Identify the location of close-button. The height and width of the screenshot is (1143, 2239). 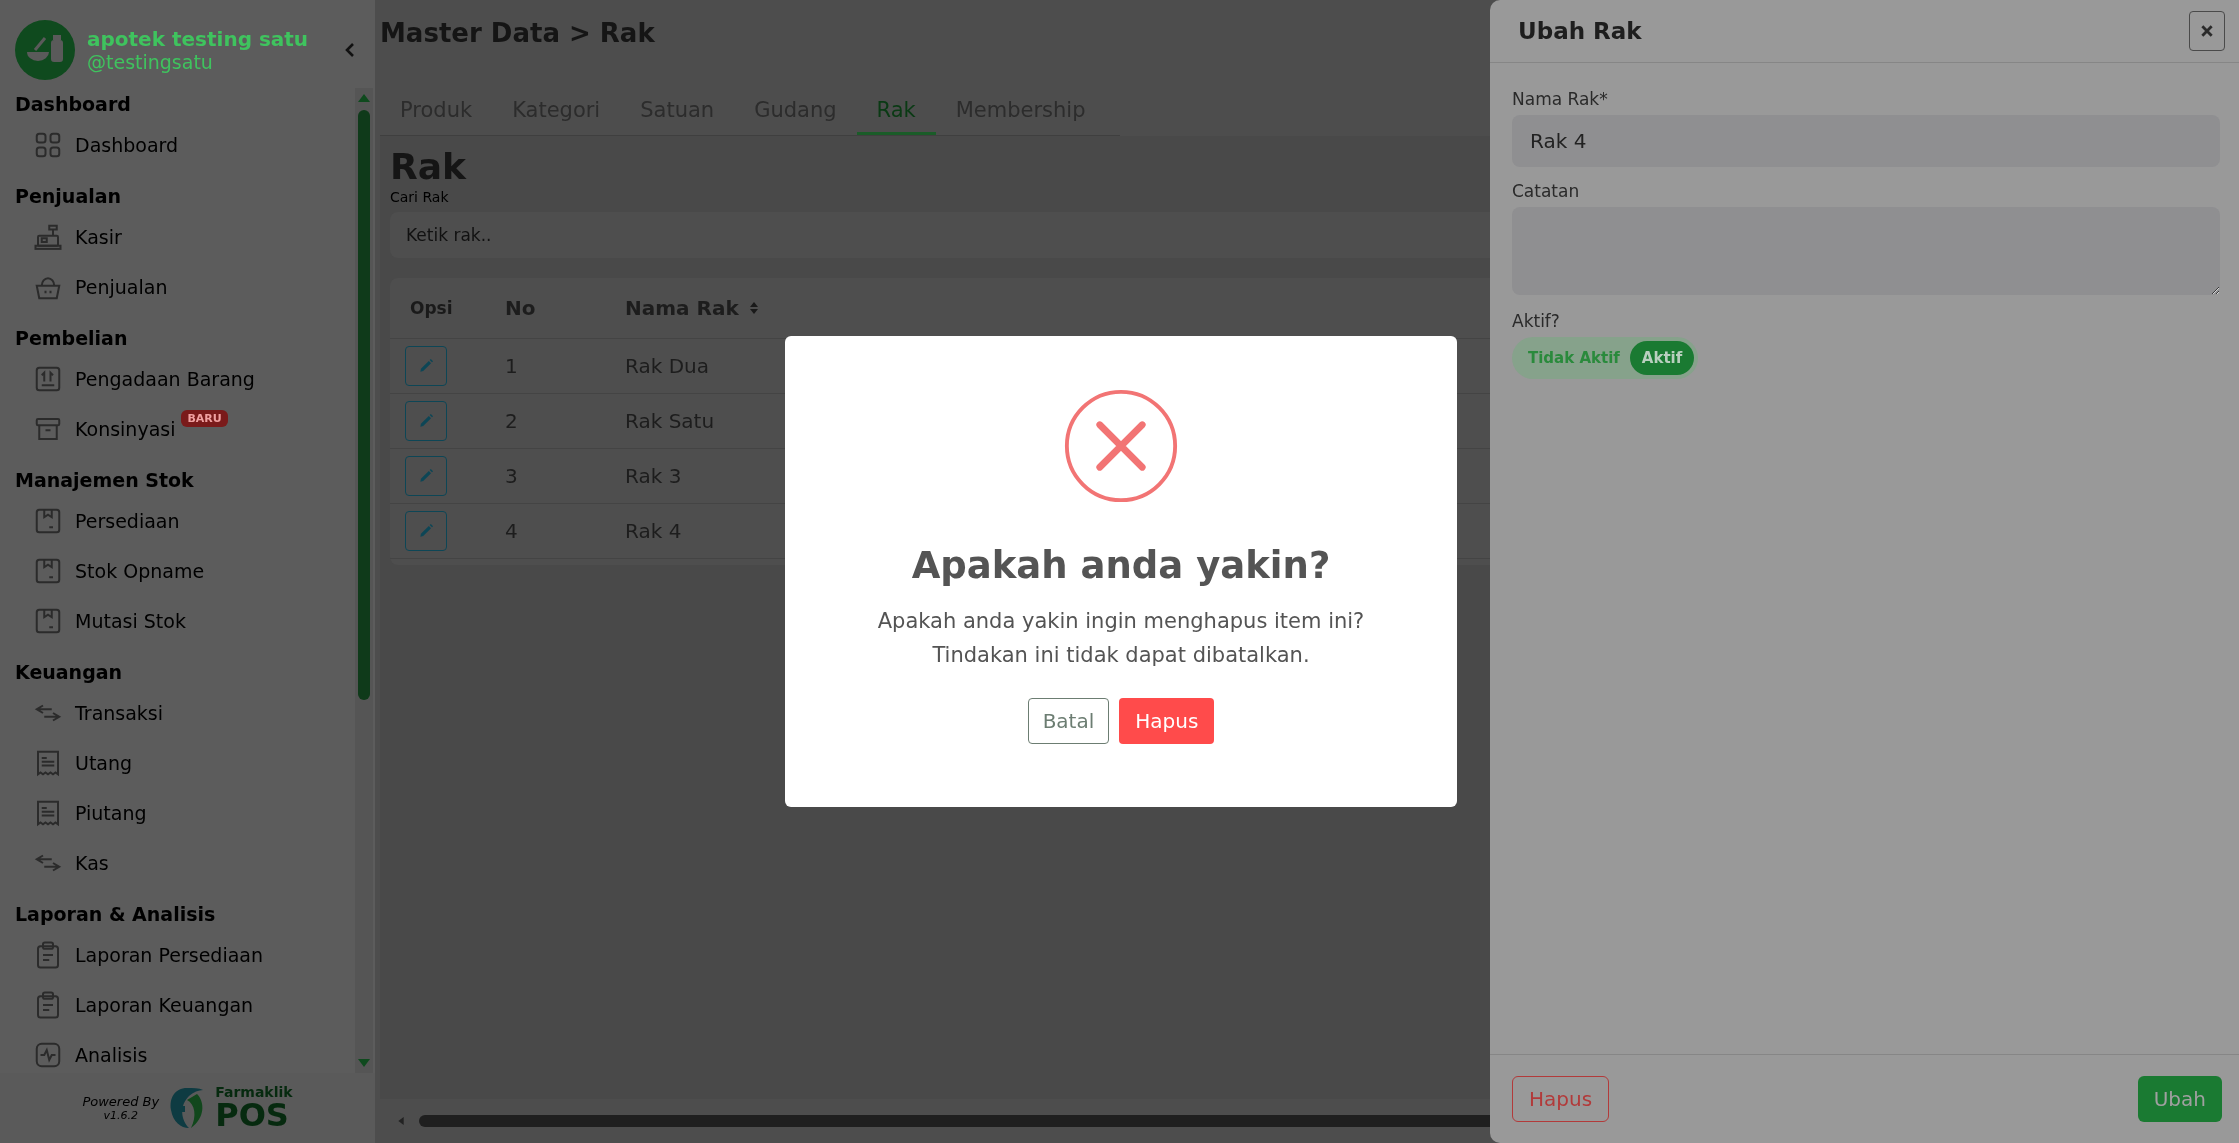
(2207, 31).